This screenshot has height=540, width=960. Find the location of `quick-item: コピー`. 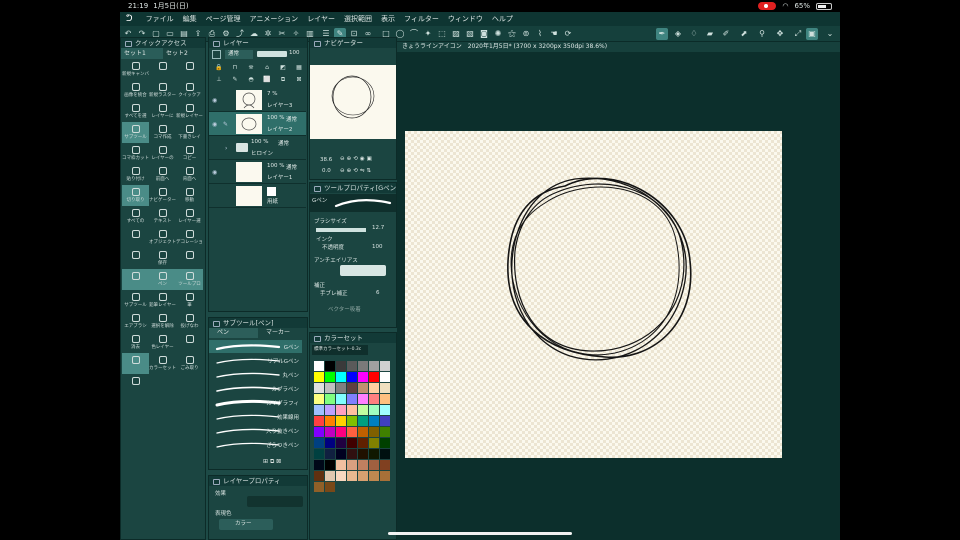

quick-item: コピー is located at coordinates (189, 153).